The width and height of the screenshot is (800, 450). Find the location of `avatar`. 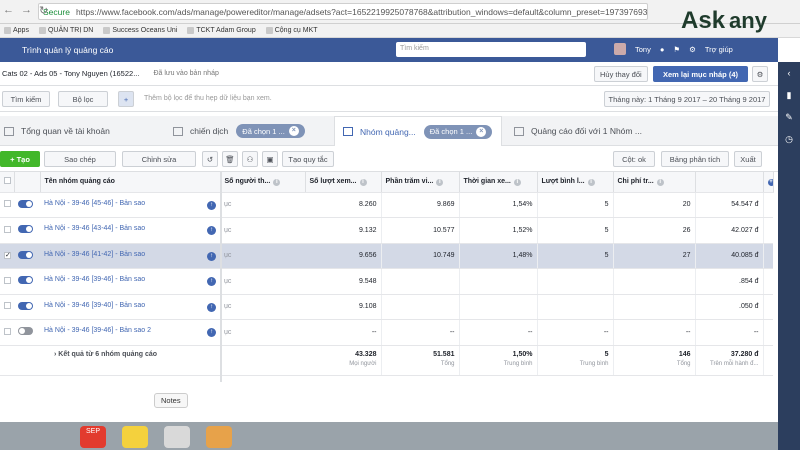

avatar is located at coordinates (620, 49).